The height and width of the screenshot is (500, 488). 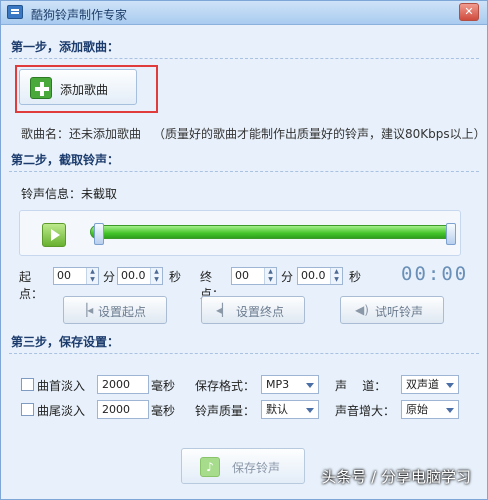 I want to click on set-start-icon: ▕◂, so click(x=86, y=310).